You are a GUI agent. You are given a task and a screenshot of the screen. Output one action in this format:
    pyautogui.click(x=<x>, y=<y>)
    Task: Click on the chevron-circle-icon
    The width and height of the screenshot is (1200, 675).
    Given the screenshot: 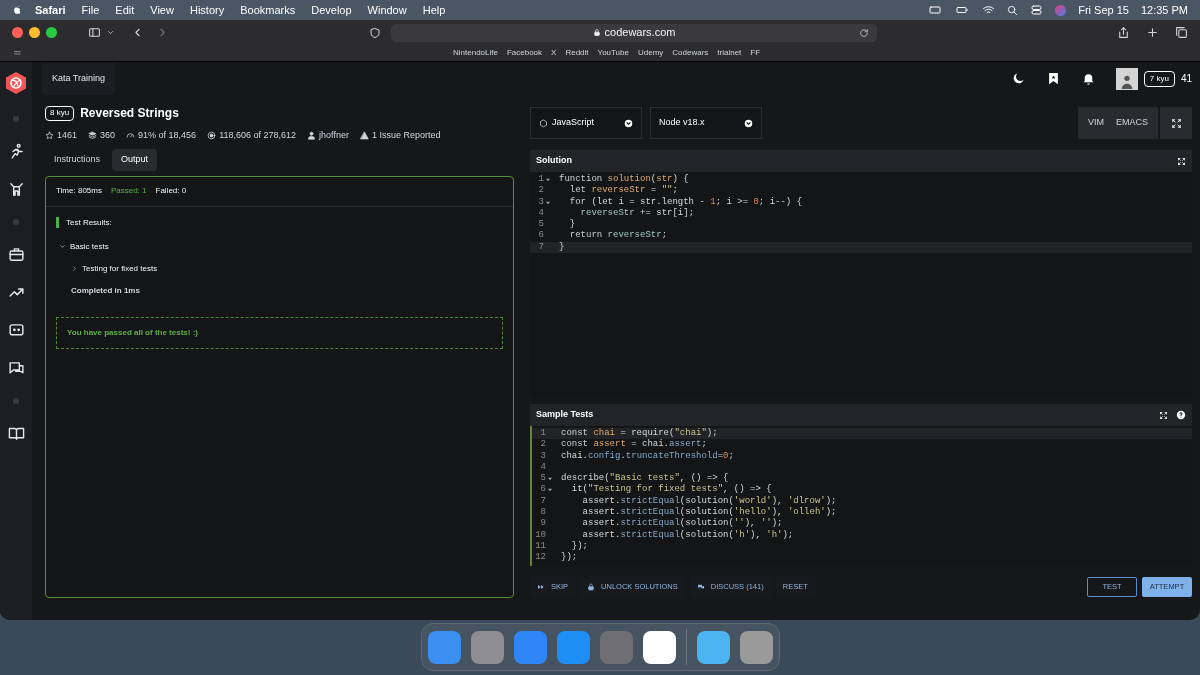 What is the action you would take?
    pyautogui.click(x=748, y=123)
    